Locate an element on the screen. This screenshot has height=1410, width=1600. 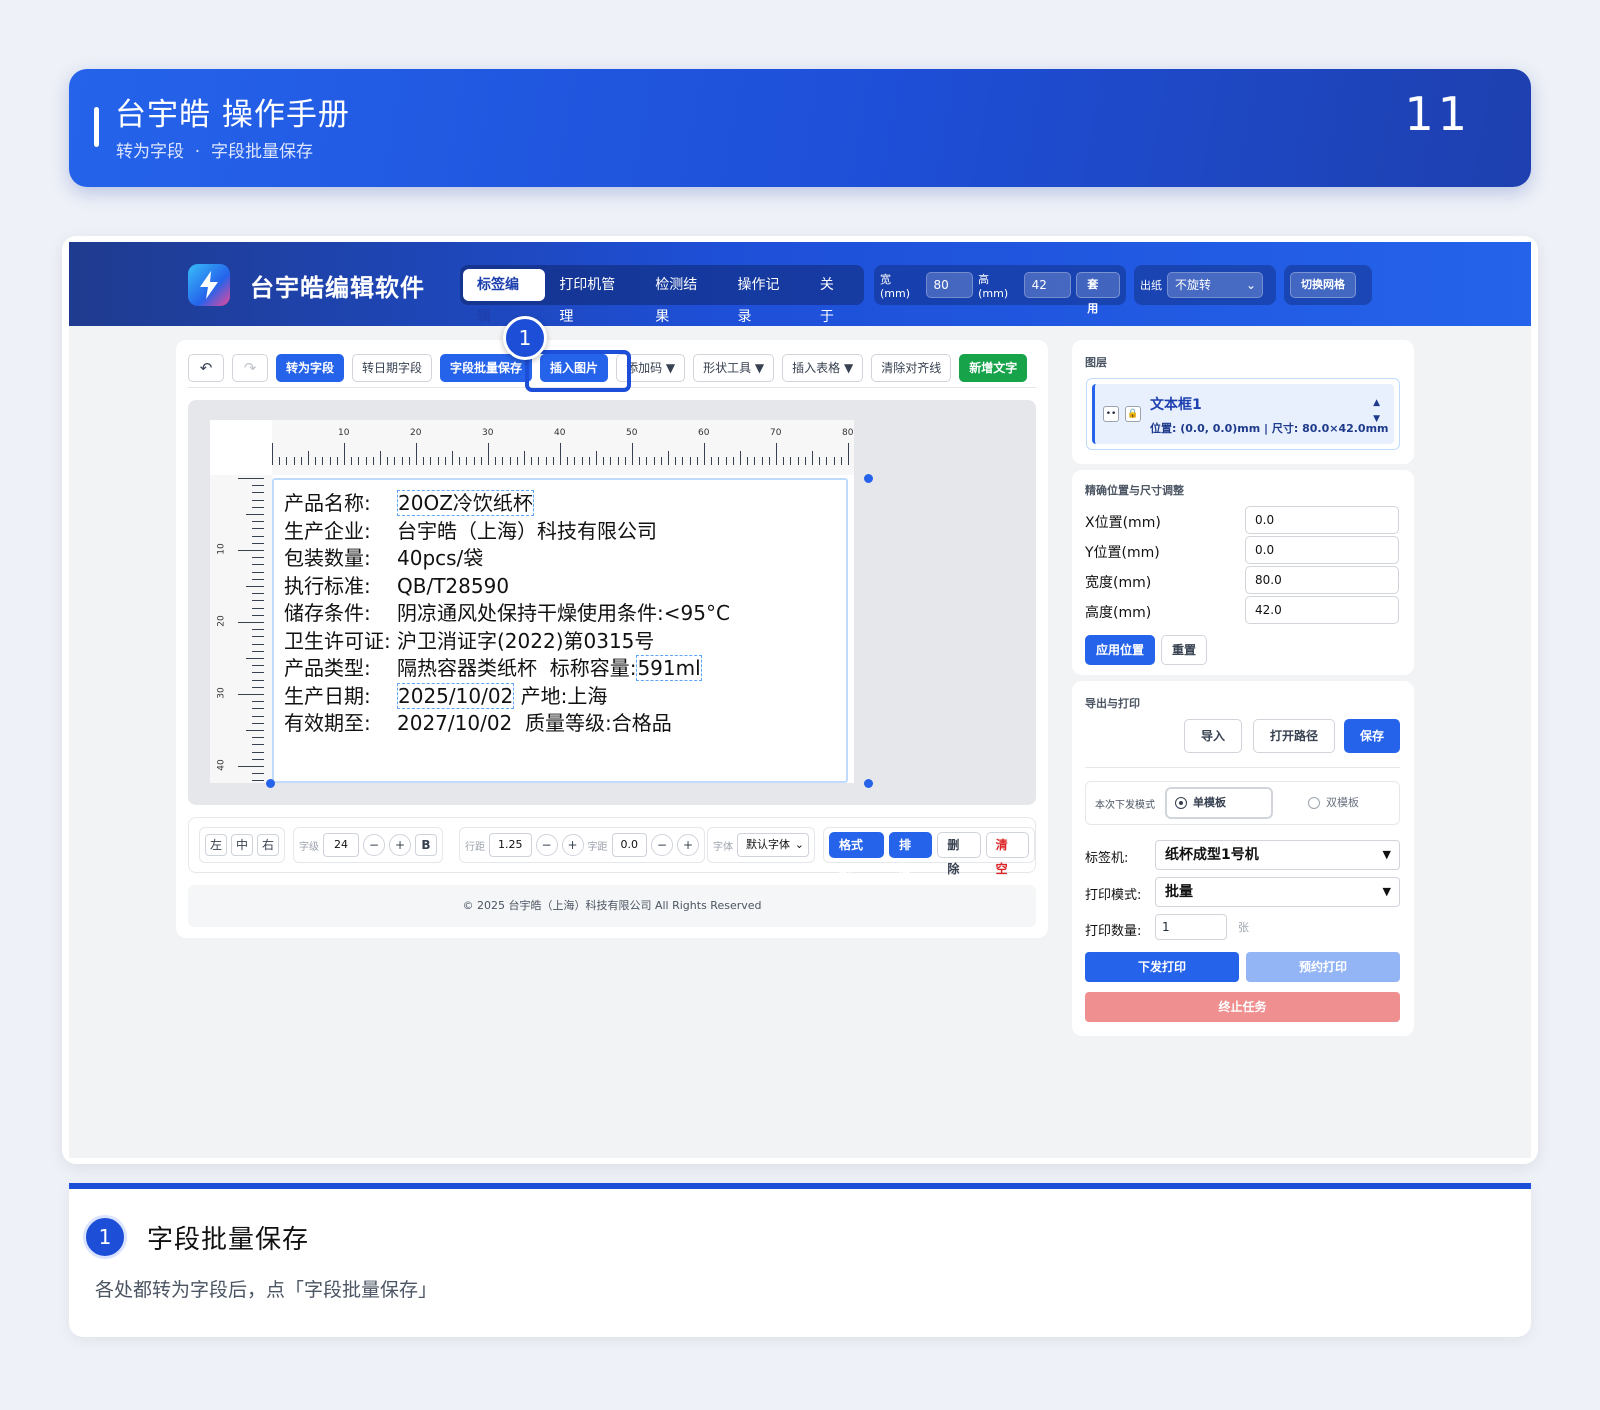
width-input: 80 is located at coordinates (949, 285).